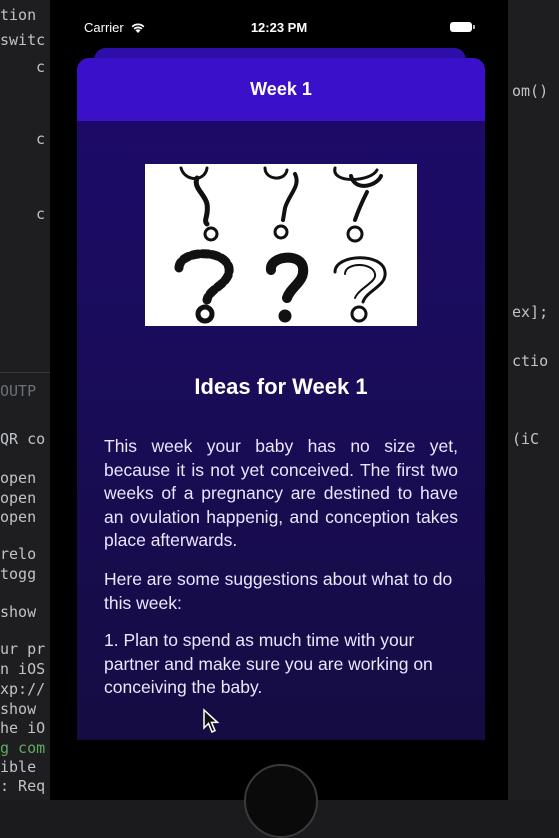 The height and width of the screenshot is (838, 559). I want to click on editor-code-line: n iOS, so click(23, 669).